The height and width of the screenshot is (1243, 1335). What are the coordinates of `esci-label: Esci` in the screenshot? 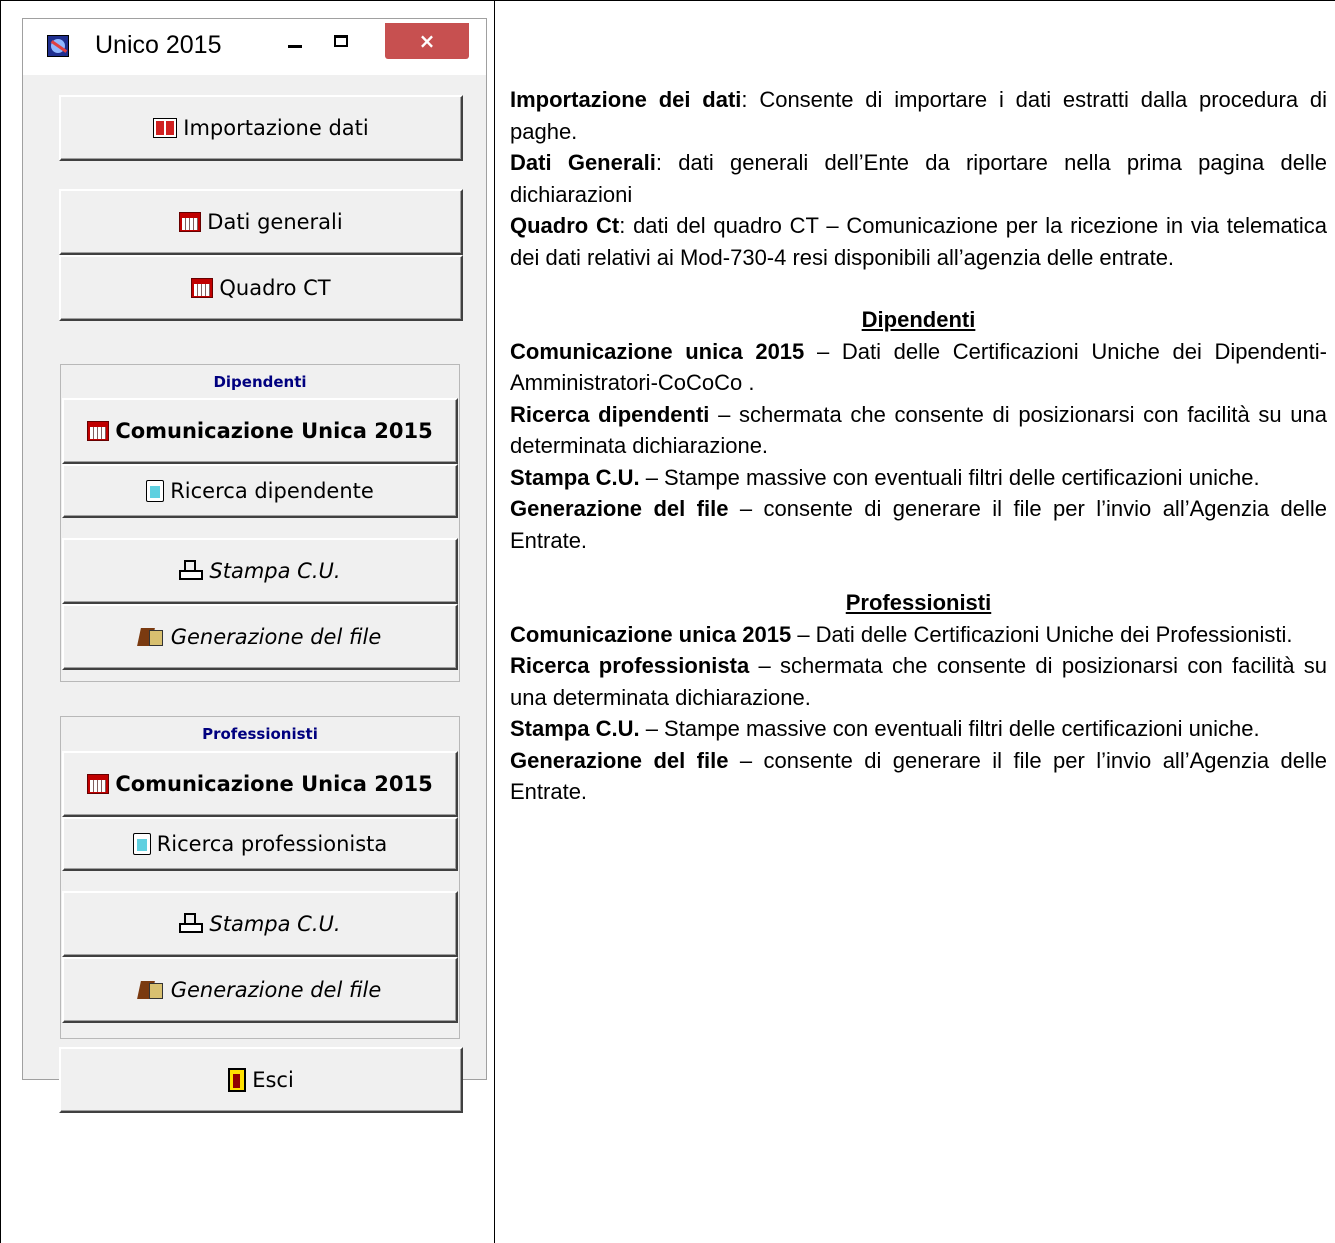 It's located at (273, 1080).